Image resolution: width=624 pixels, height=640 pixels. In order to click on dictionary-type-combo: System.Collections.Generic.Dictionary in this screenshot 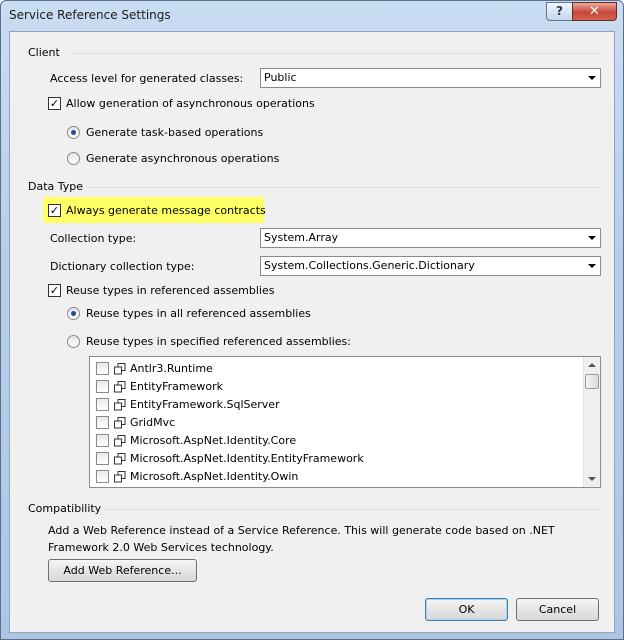, I will do `click(430, 266)`.